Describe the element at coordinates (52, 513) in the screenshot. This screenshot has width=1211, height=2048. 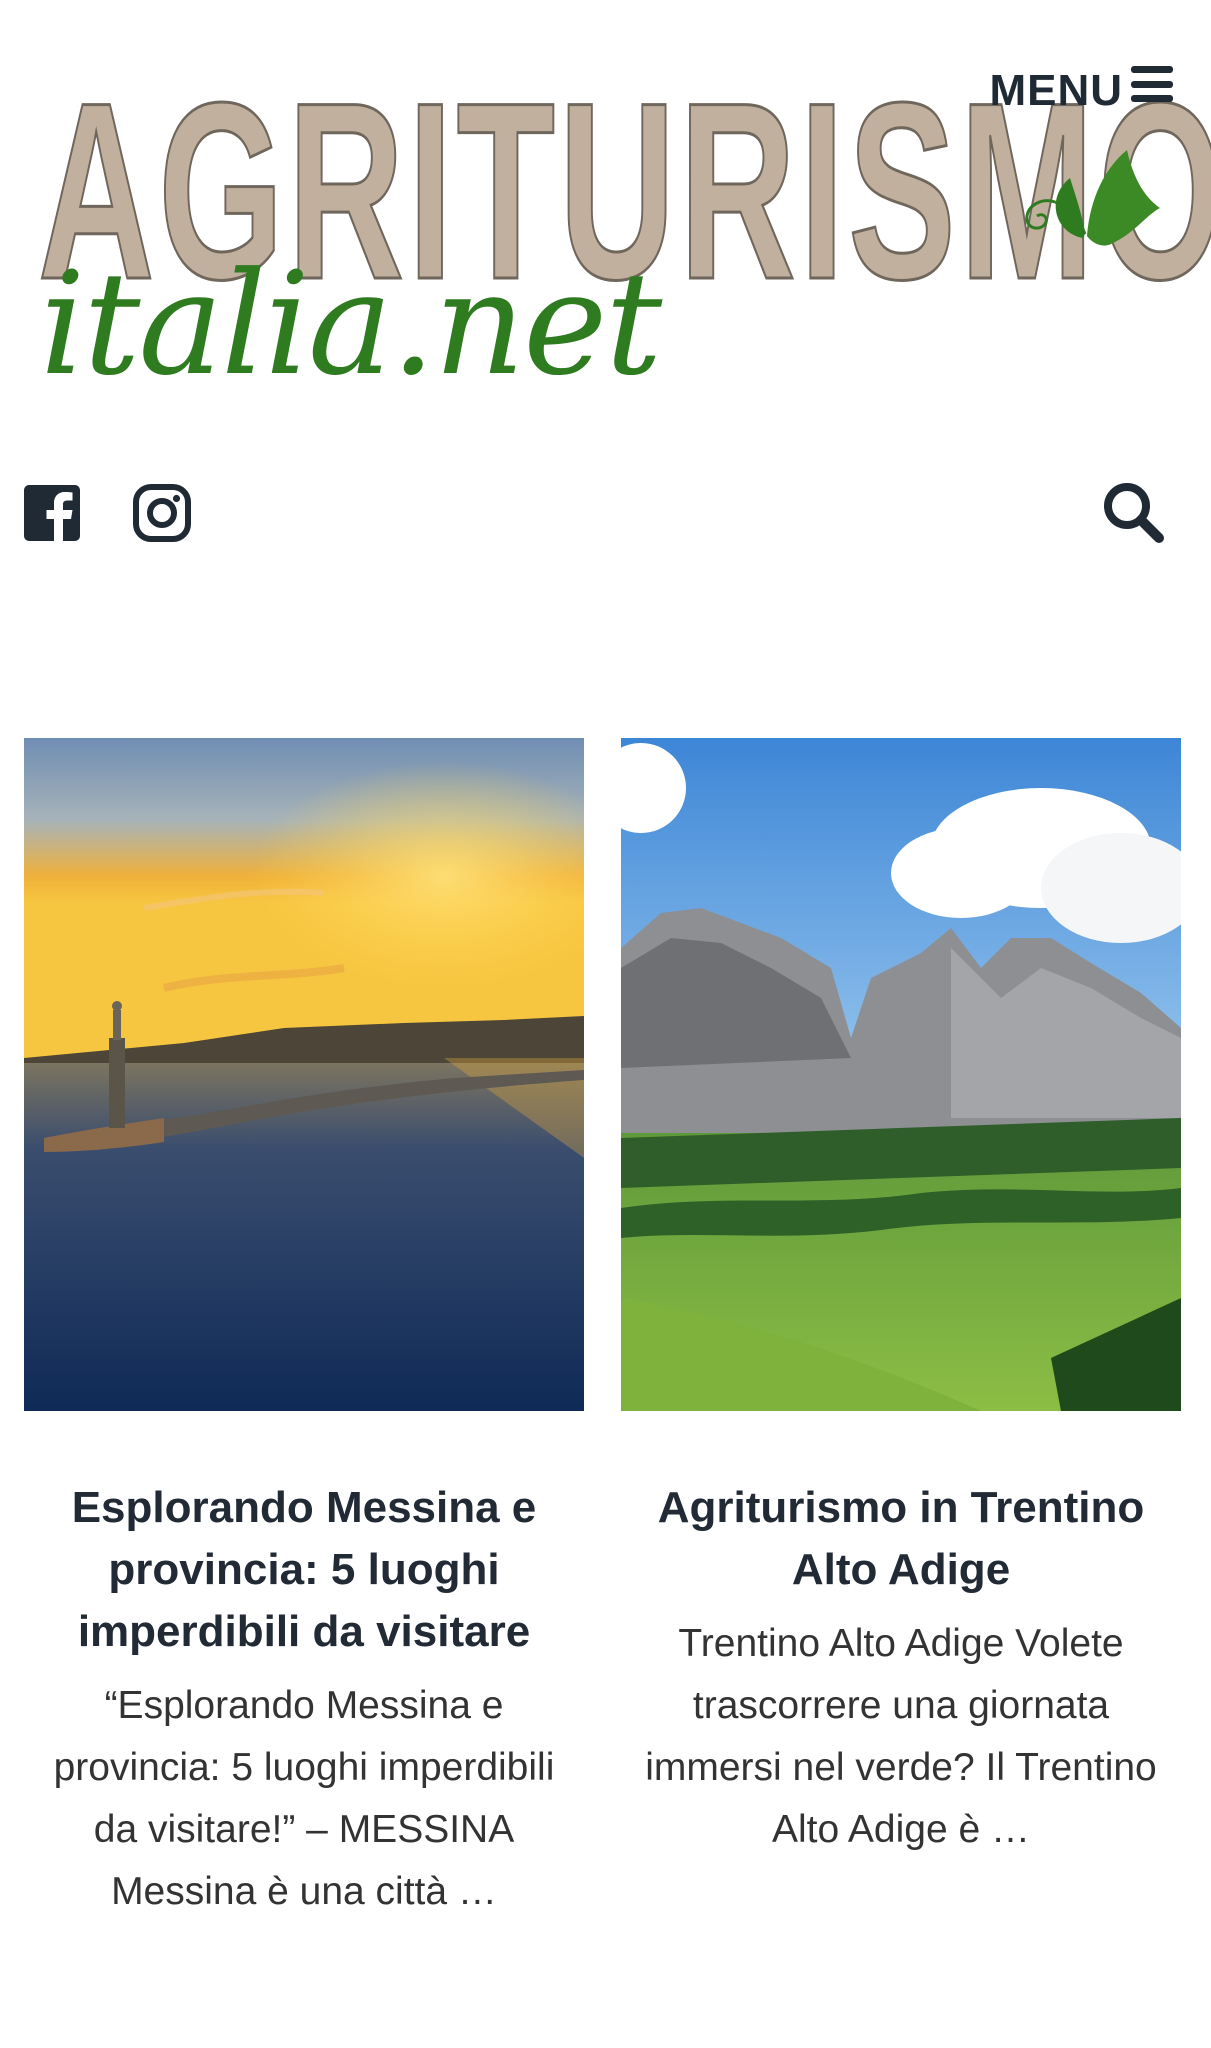
I see `facebook-icon` at that location.